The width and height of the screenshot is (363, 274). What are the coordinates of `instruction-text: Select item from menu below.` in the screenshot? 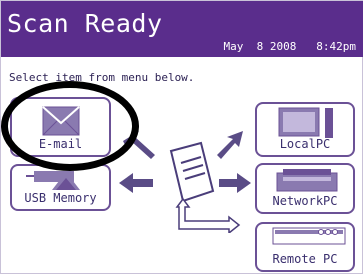 It's located at (102, 77).